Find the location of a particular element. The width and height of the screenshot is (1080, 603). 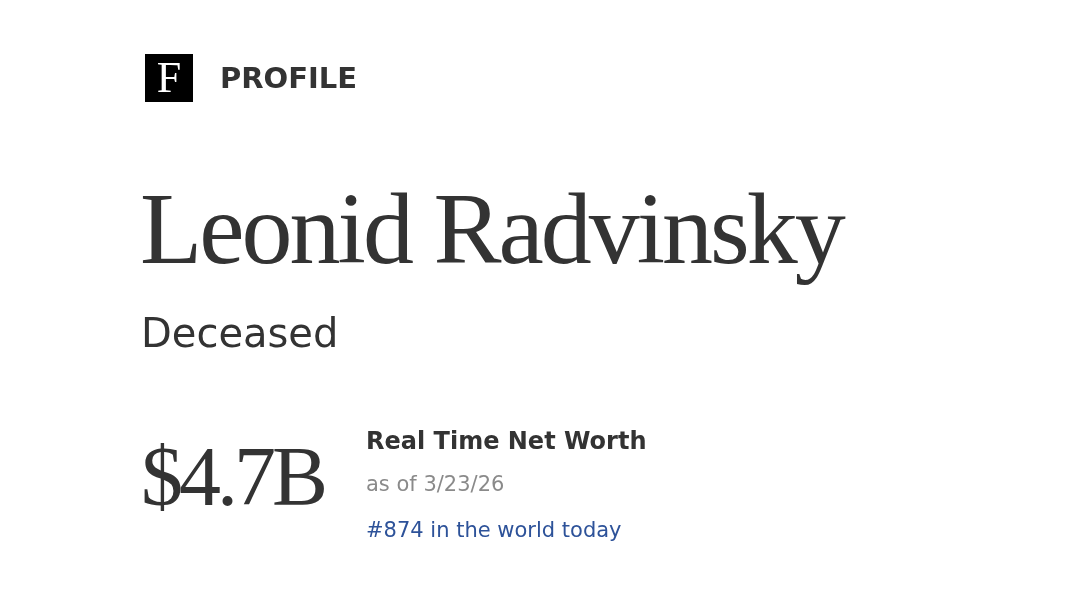

rank-link: #874 in the world today is located at coordinates (494, 531).